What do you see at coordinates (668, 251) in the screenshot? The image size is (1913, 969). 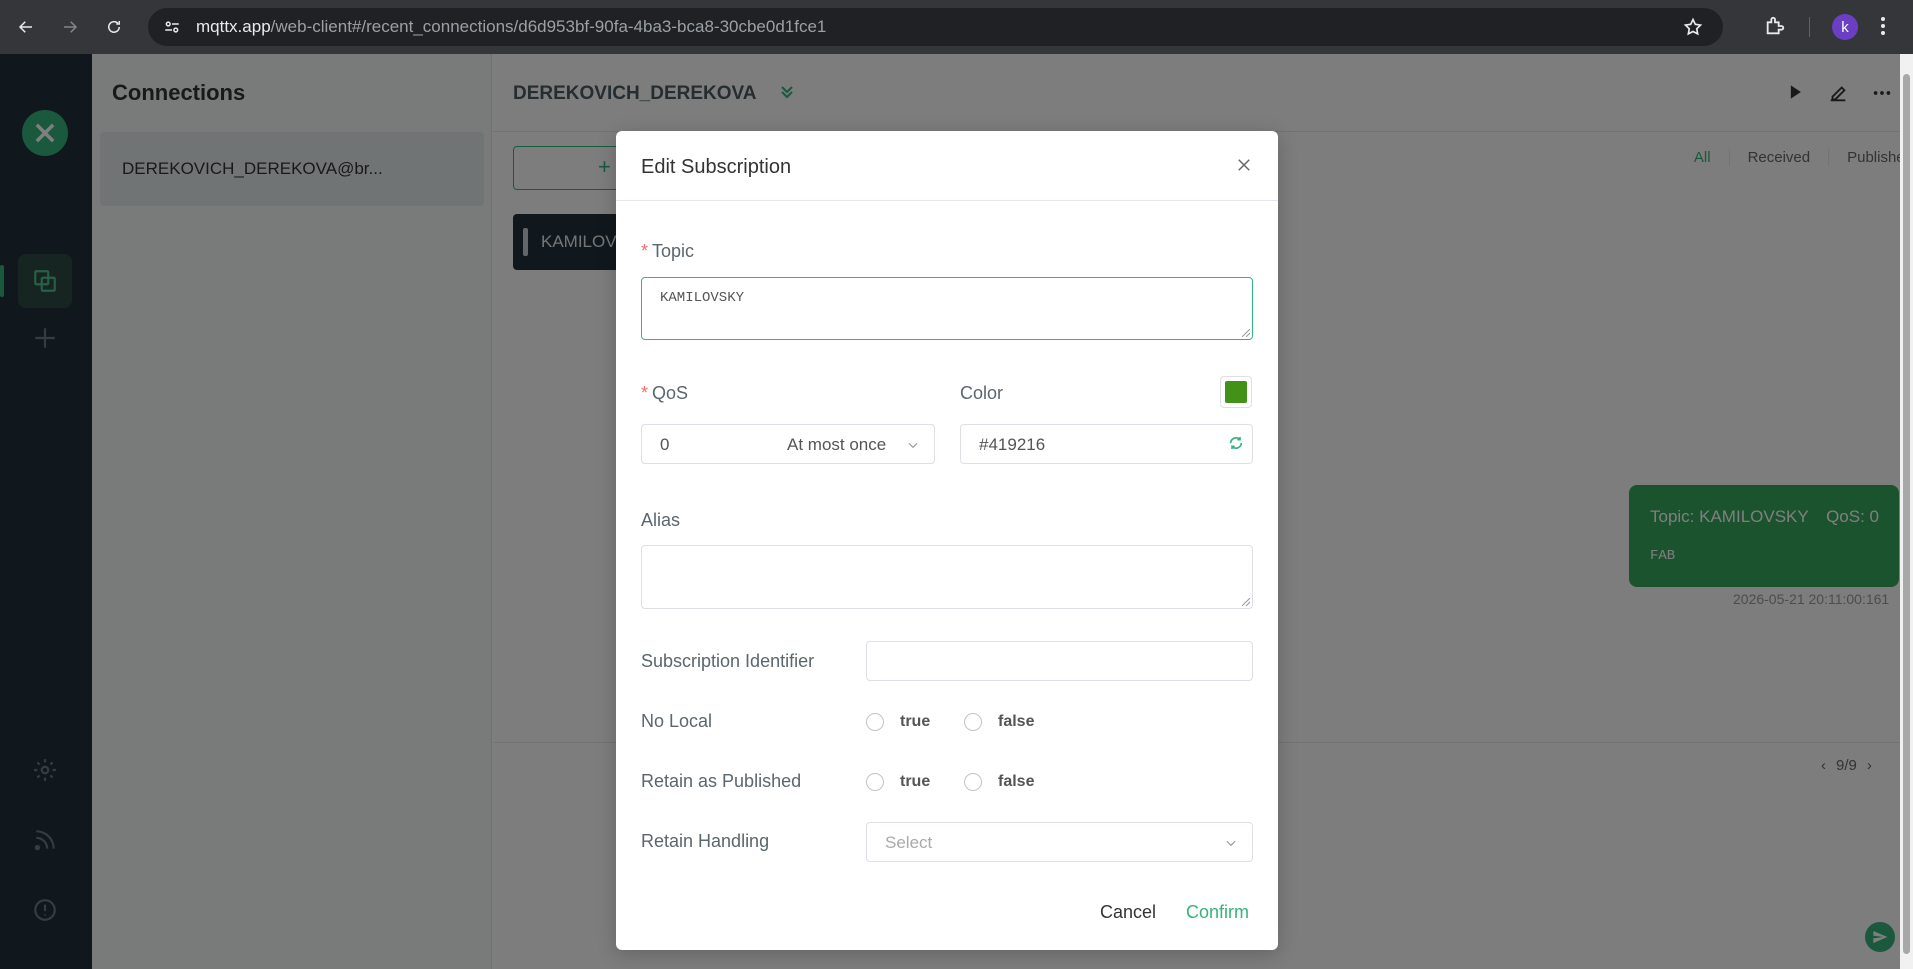 I see `topic-label: * Topic` at bounding box center [668, 251].